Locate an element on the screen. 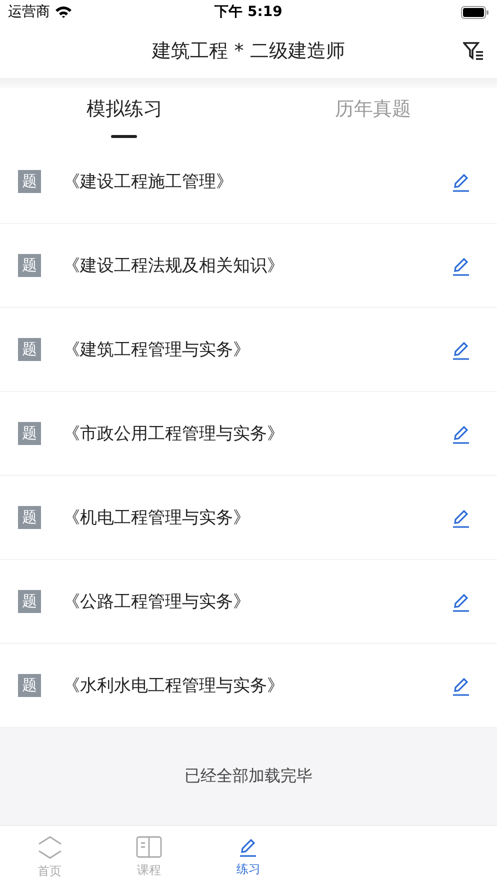 This screenshot has height=883, width=497. subject-title: 《水利水电工程管理与实务》 is located at coordinates (256, 685).